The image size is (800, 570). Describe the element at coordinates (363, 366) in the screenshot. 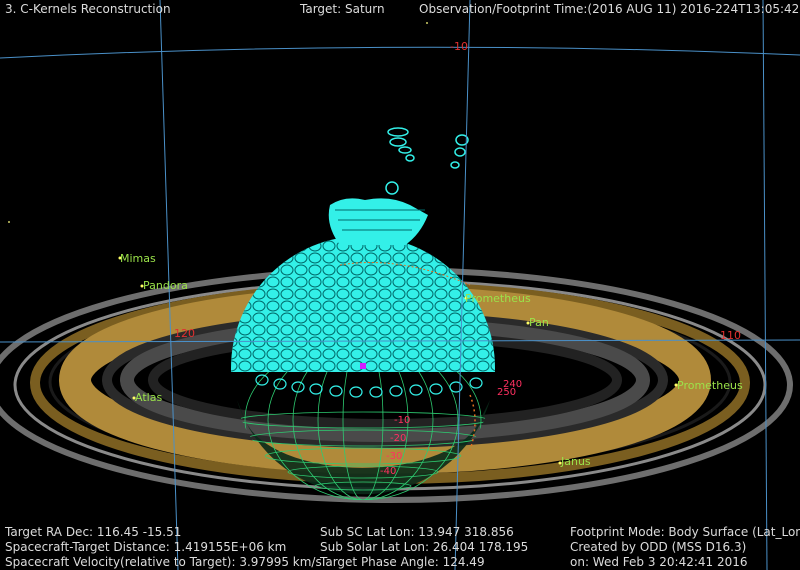

I see `subpoint-marker` at that location.